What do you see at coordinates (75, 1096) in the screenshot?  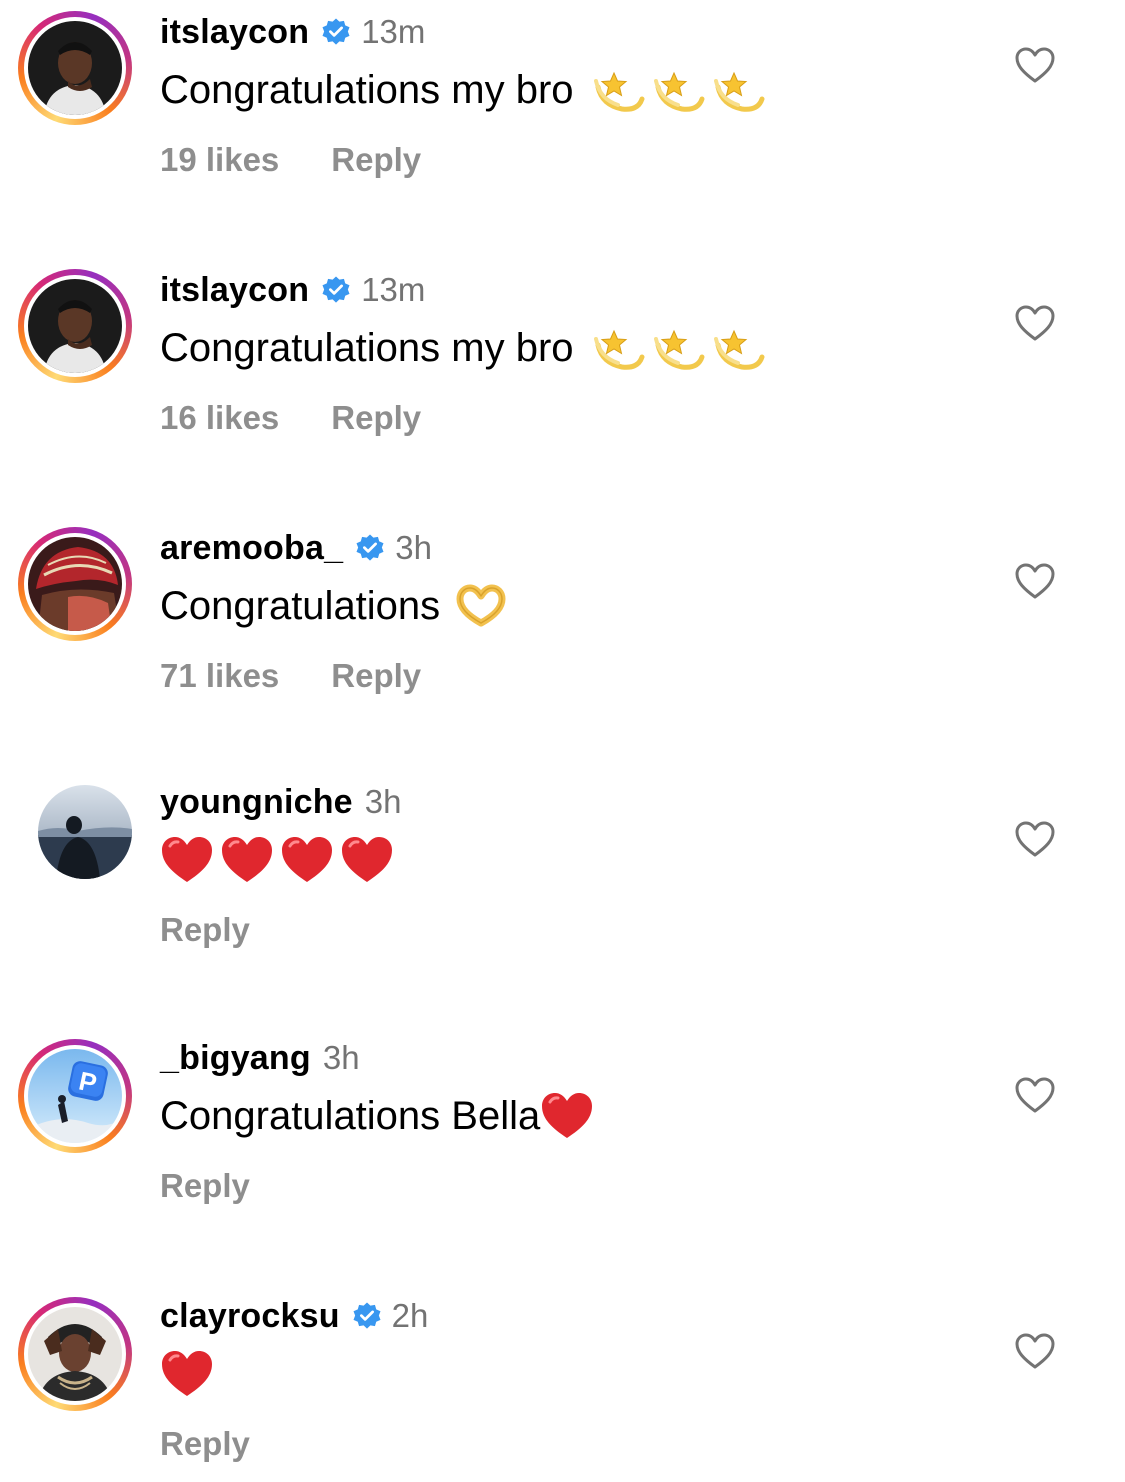 I see `avatar: P` at bounding box center [75, 1096].